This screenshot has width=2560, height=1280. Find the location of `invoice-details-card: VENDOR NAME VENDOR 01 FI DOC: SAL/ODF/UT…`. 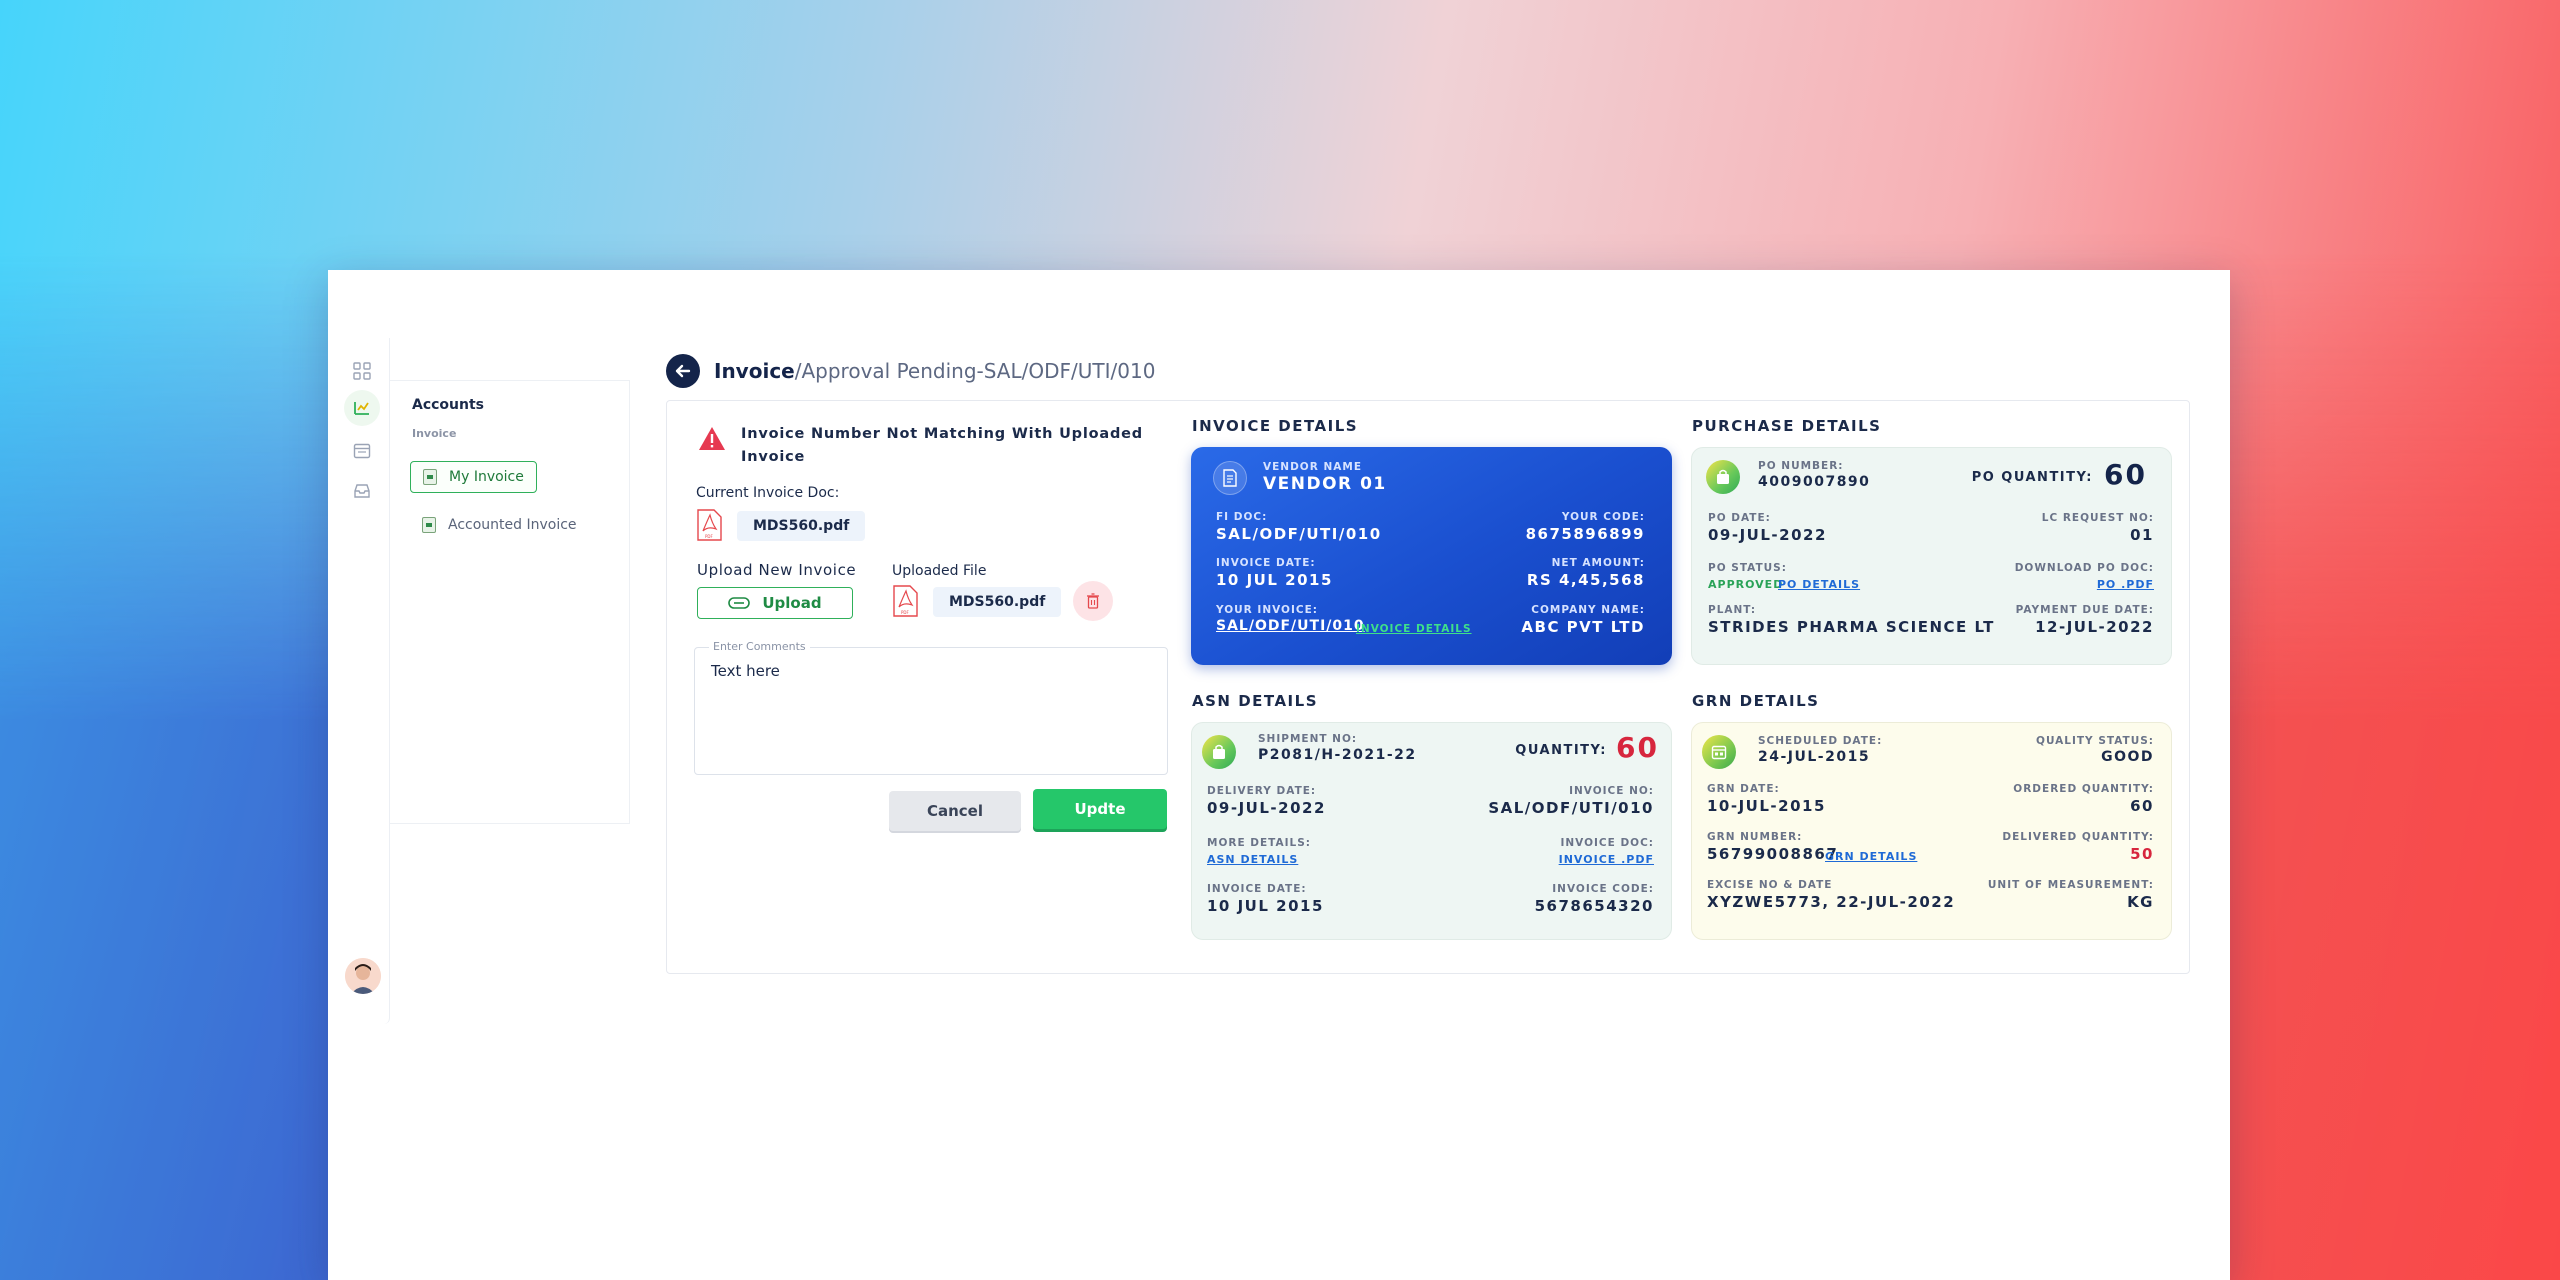

invoice-details-card: VENDOR NAME VENDOR 01 FI DOC: SAL/ODF/UT… is located at coordinates (1431, 556).